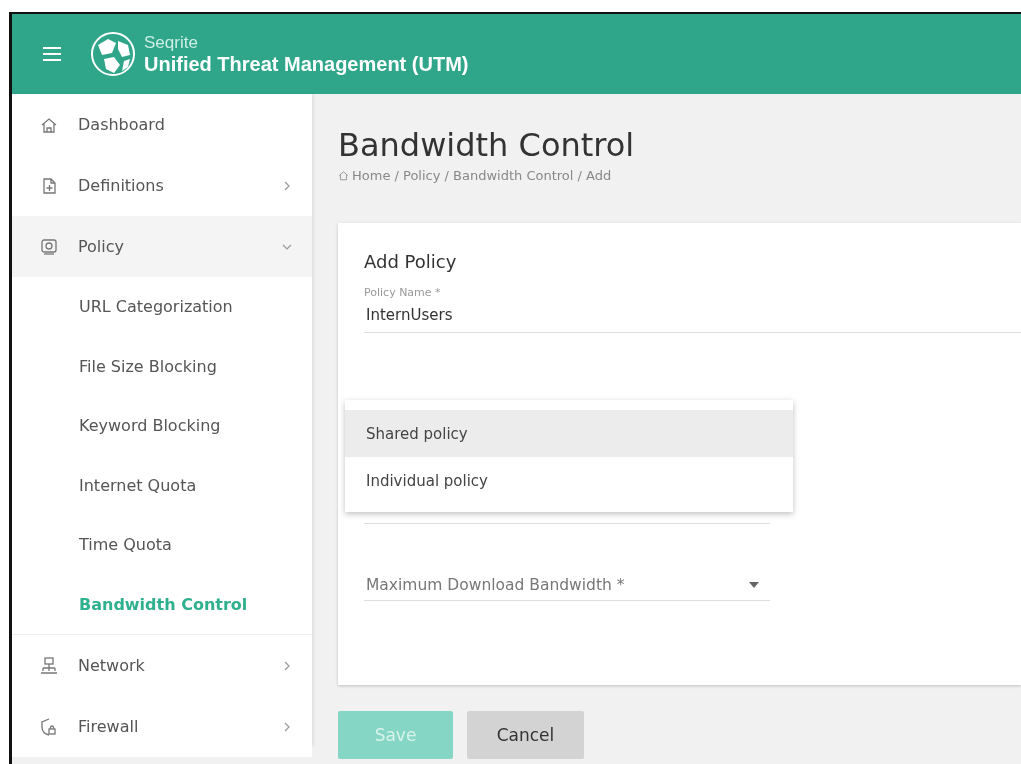 The image size is (1021, 764). Describe the element at coordinates (525, 735) in the screenshot. I see `cancel-button: Cancel` at that location.